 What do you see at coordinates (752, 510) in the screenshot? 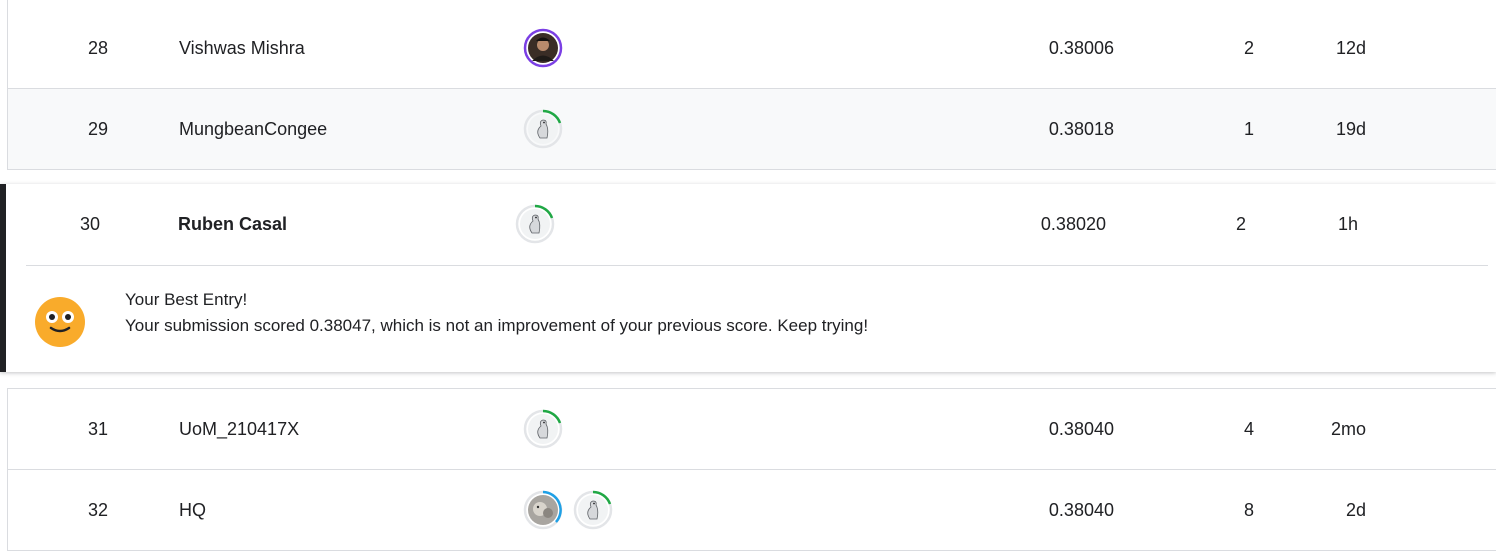
I see `table-row: 32 HQ 0.38040 8 2d` at bounding box center [752, 510].